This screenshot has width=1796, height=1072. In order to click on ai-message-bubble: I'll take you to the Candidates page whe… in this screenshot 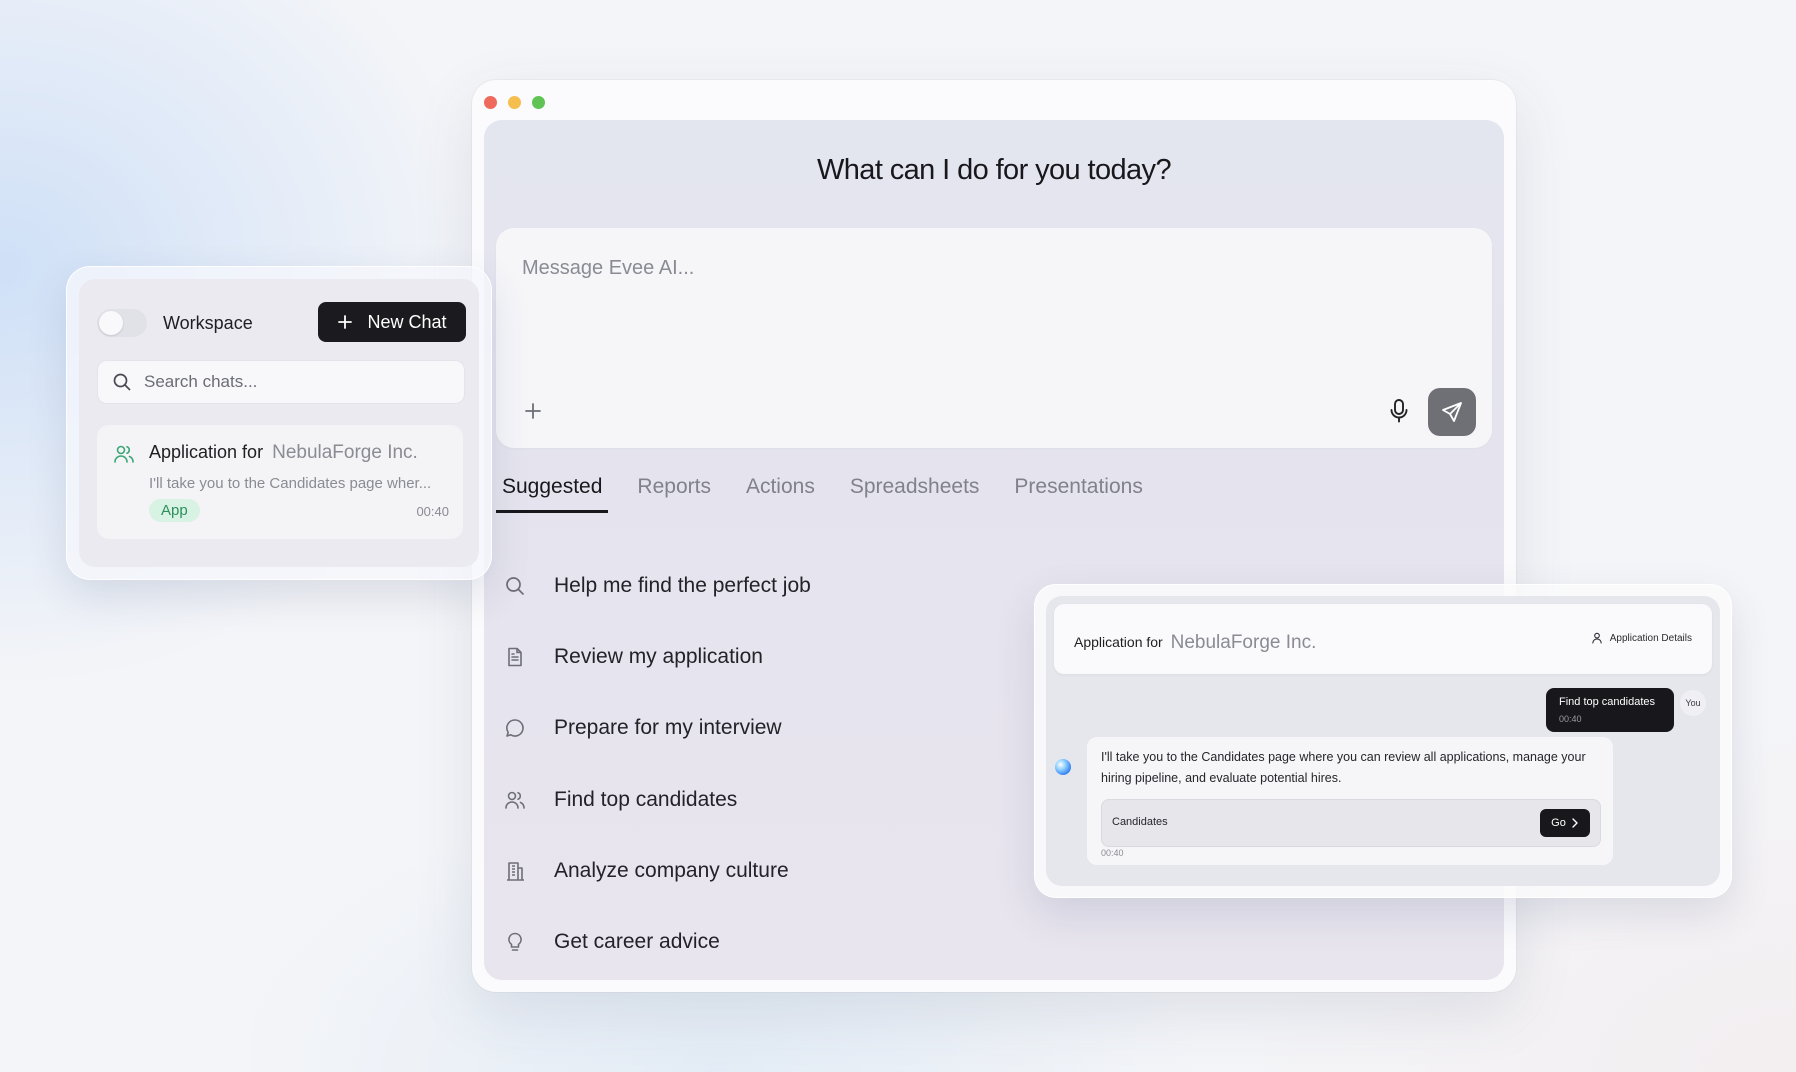, I will do `click(1350, 801)`.